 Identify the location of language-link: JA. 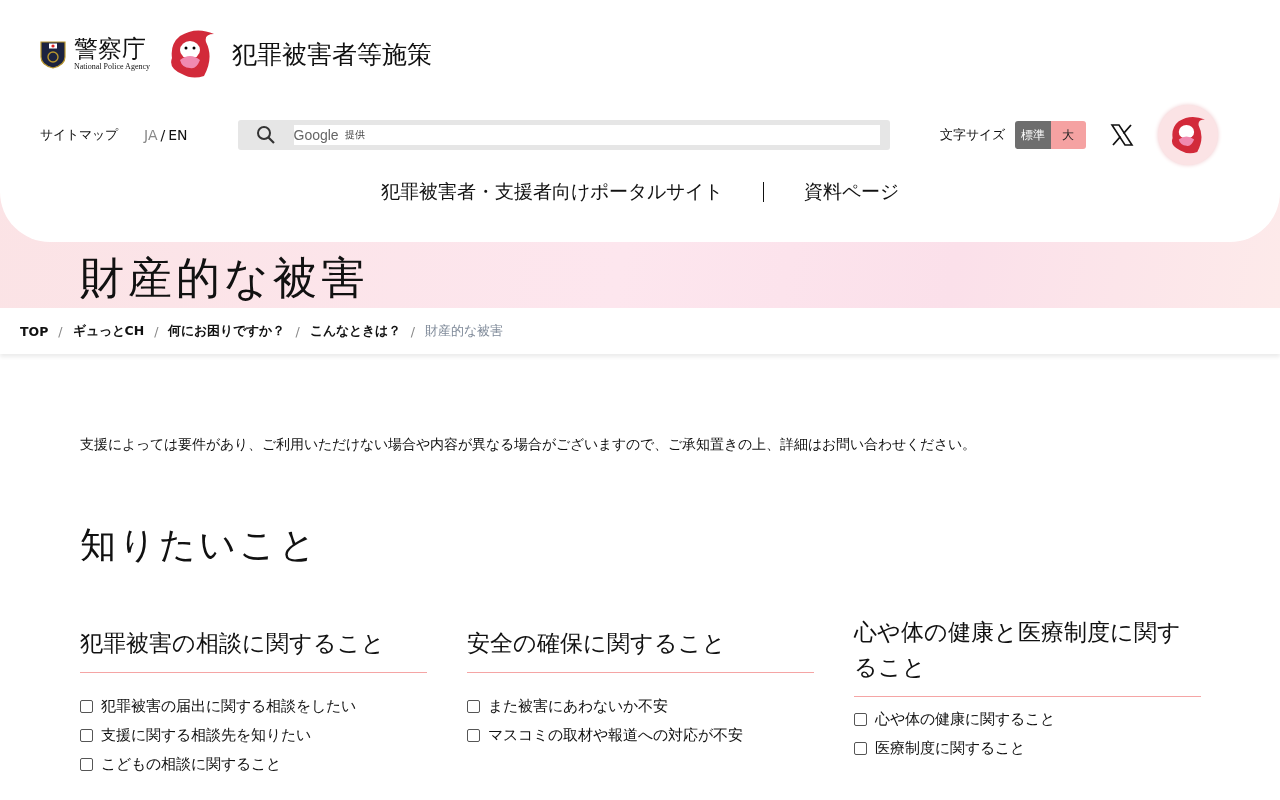
(151, 135).